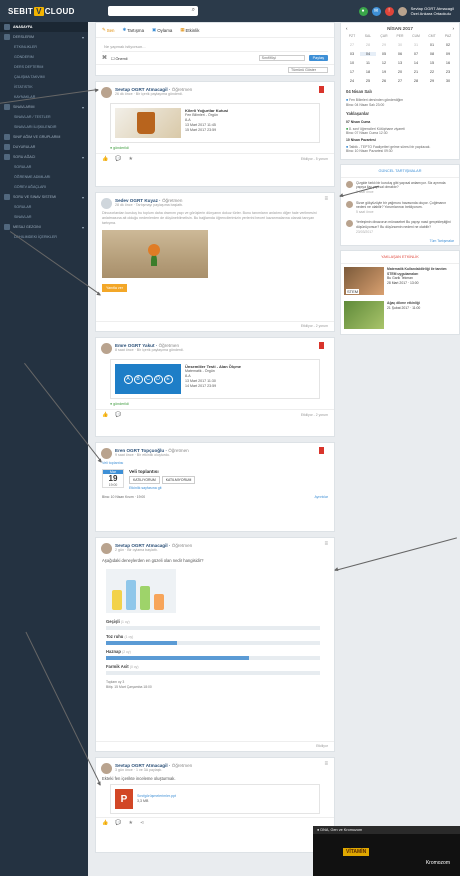  Describe the element at coordinates (44, 187) in the screenshot. I see `sidebar-item: Görev Ağaçları` at that location.